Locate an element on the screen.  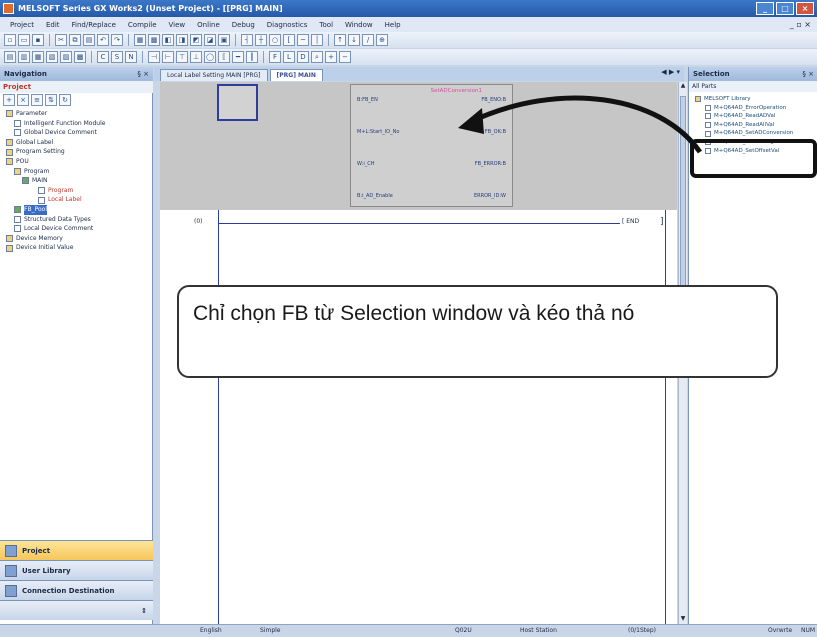
verify-icon: ◩ is located at coordinates (196, 40).